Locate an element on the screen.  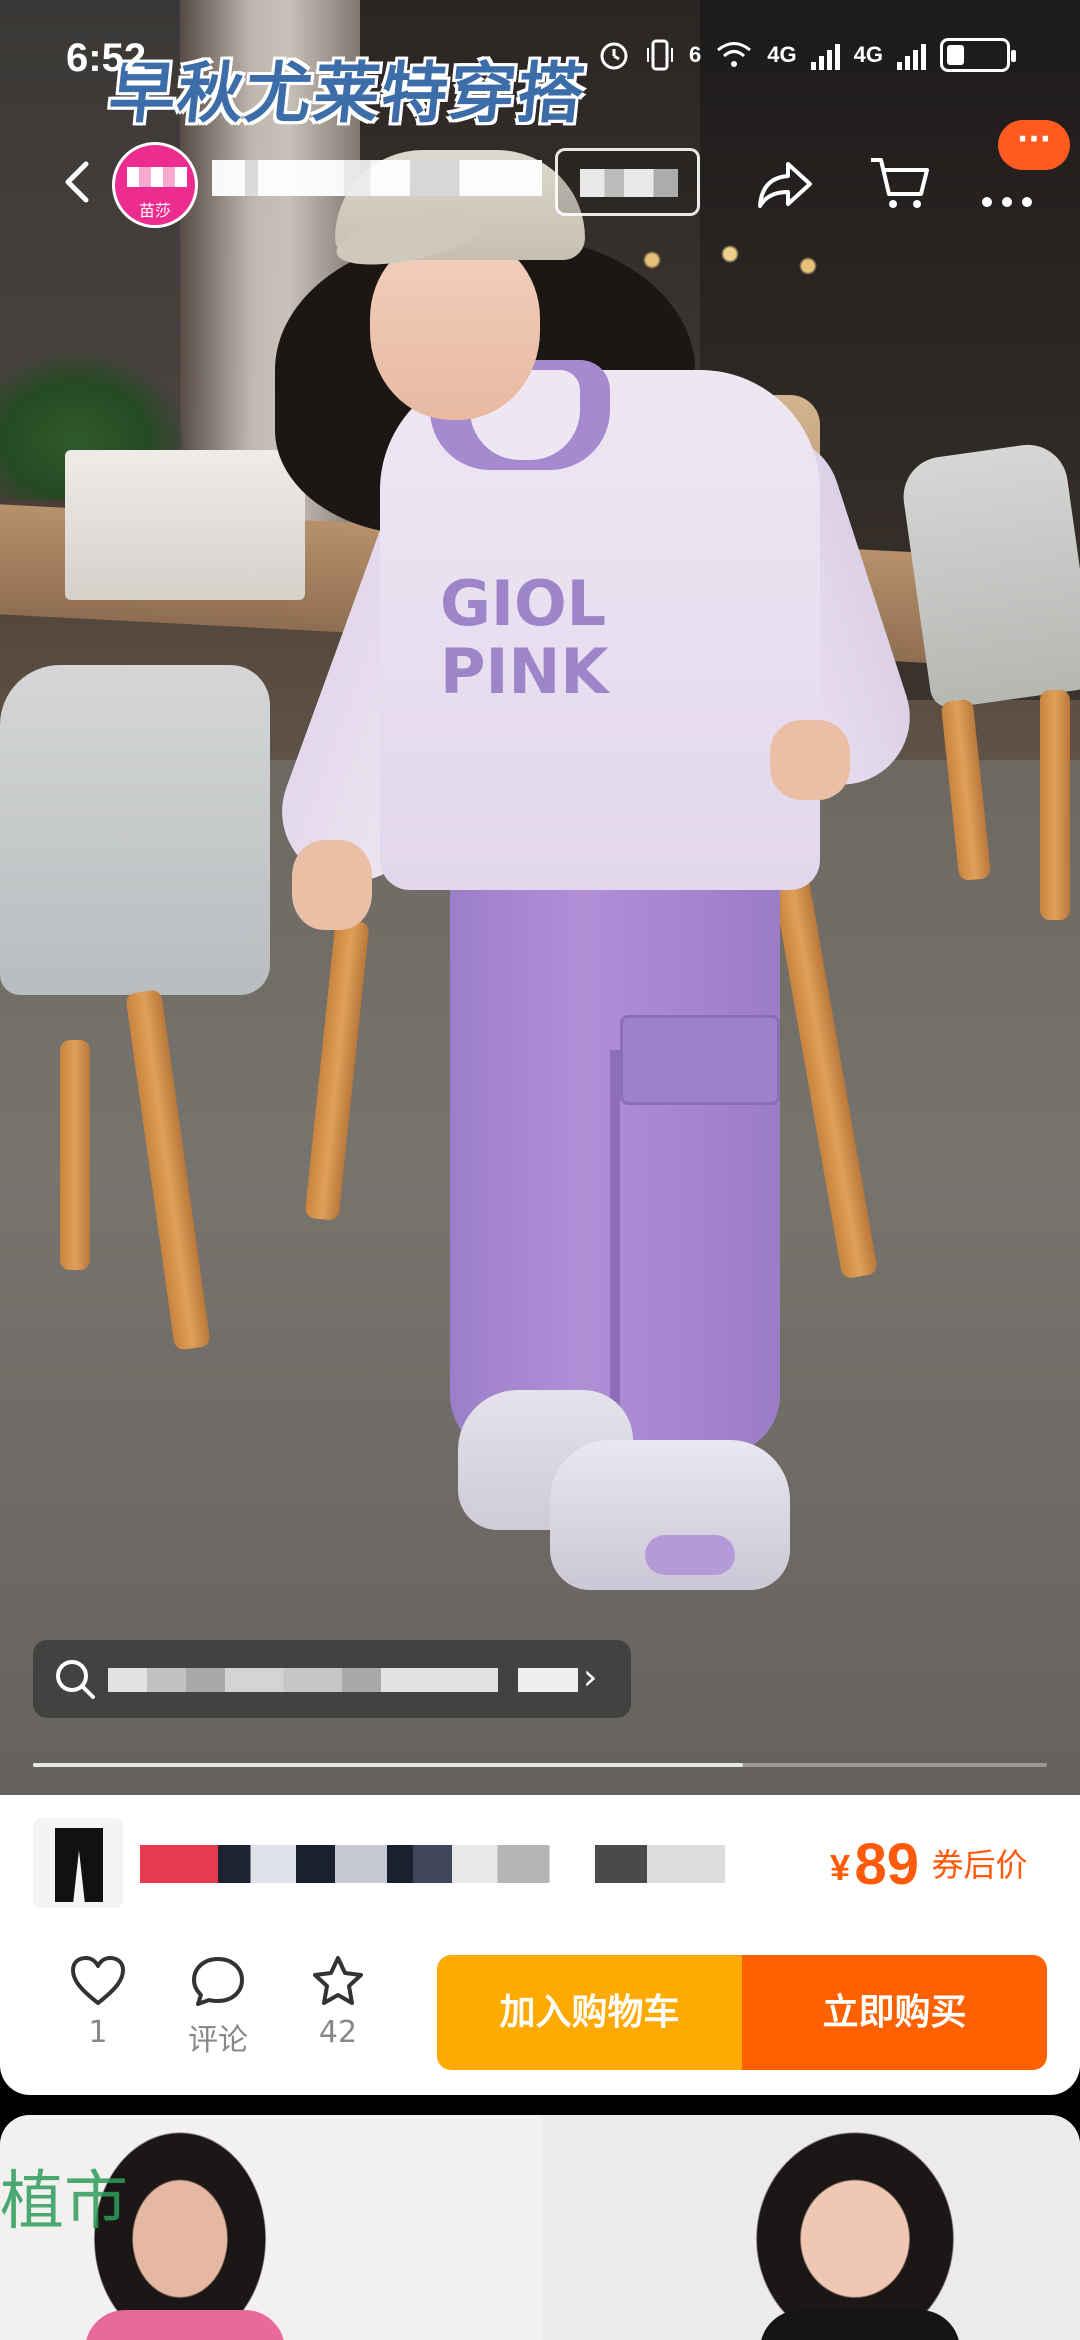
product-card: ¥ 89 券后价 1 评论 42 加入购物车 立即购买 is located at coordinates (540, 1945).